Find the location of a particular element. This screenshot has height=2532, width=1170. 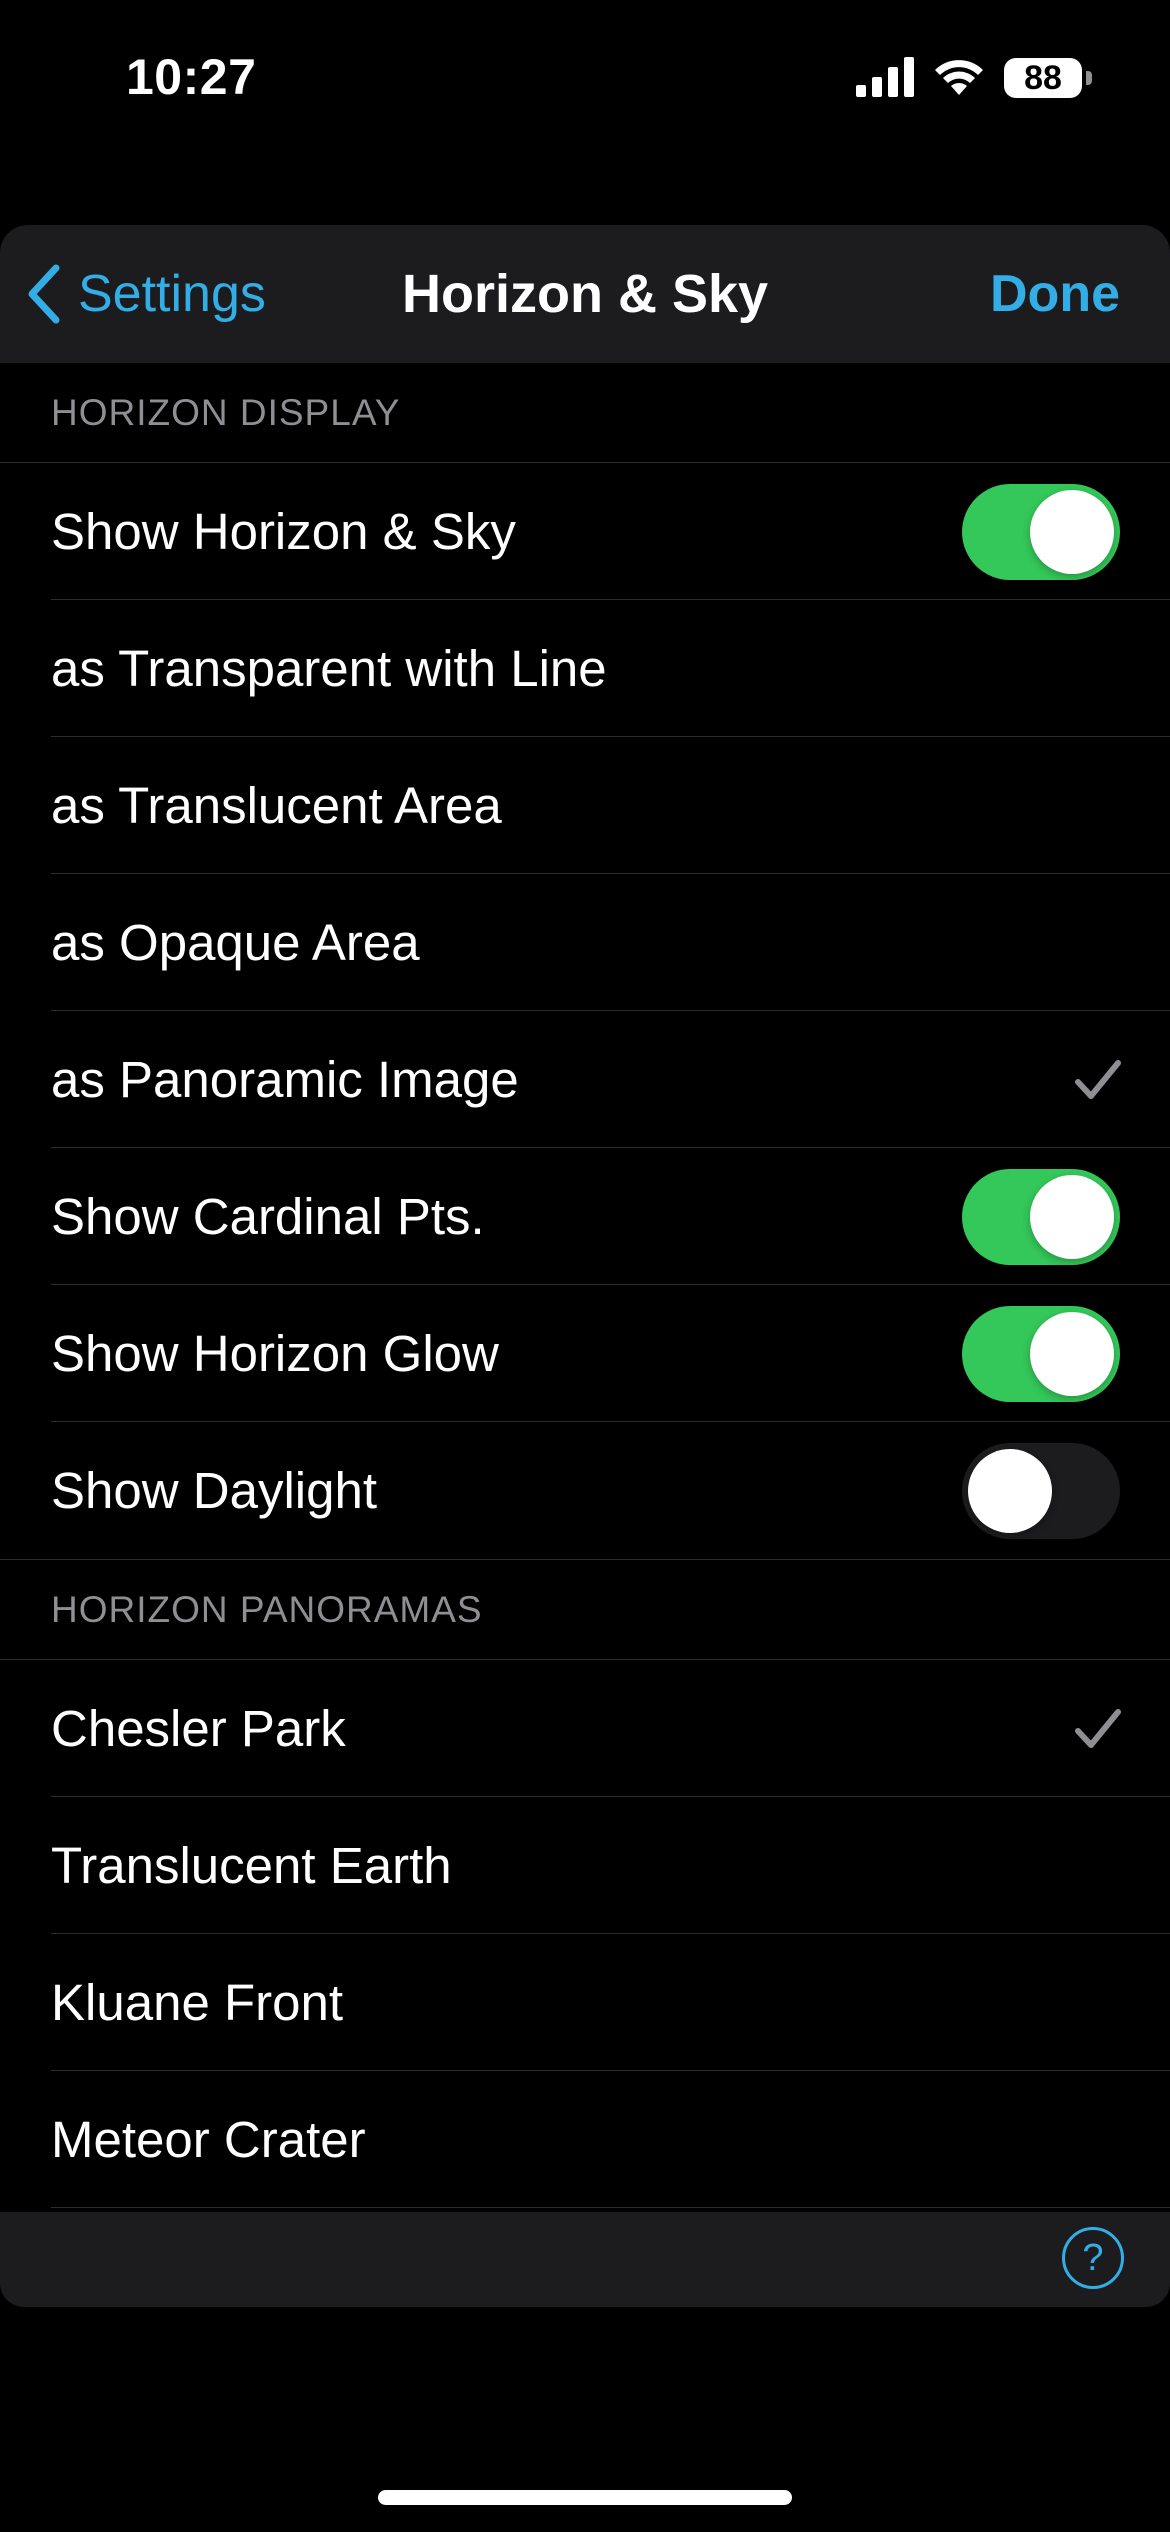

row-label: Translucent Earth is located at coordinates (251, 1865).